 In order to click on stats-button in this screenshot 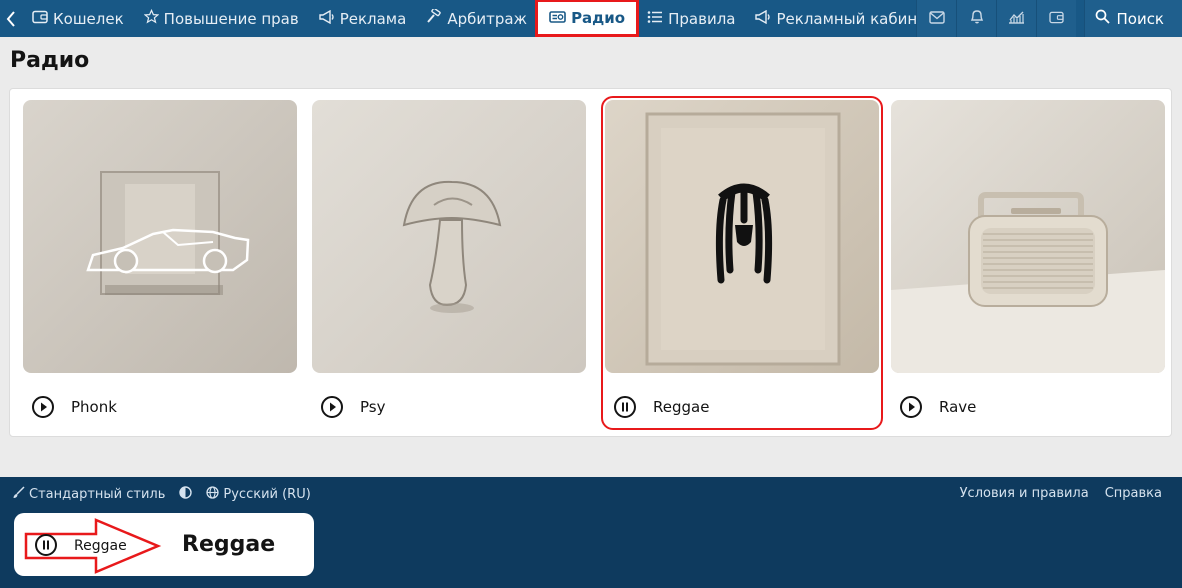, I will do `click(1016, 18)`.